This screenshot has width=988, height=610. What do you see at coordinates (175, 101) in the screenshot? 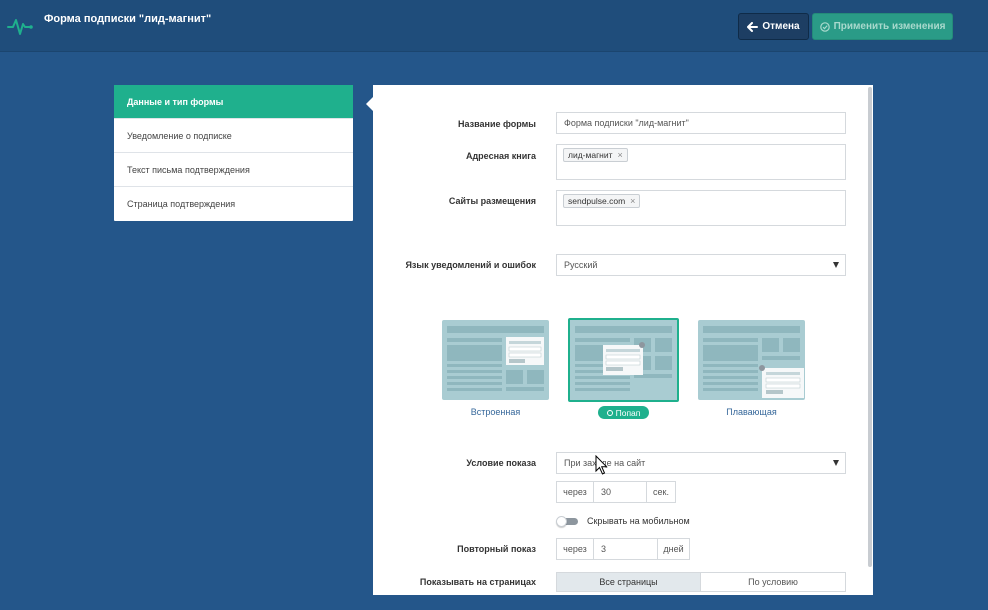
I see `nav-item-label: Данные и тип формы` at bounding box center [175, 101].